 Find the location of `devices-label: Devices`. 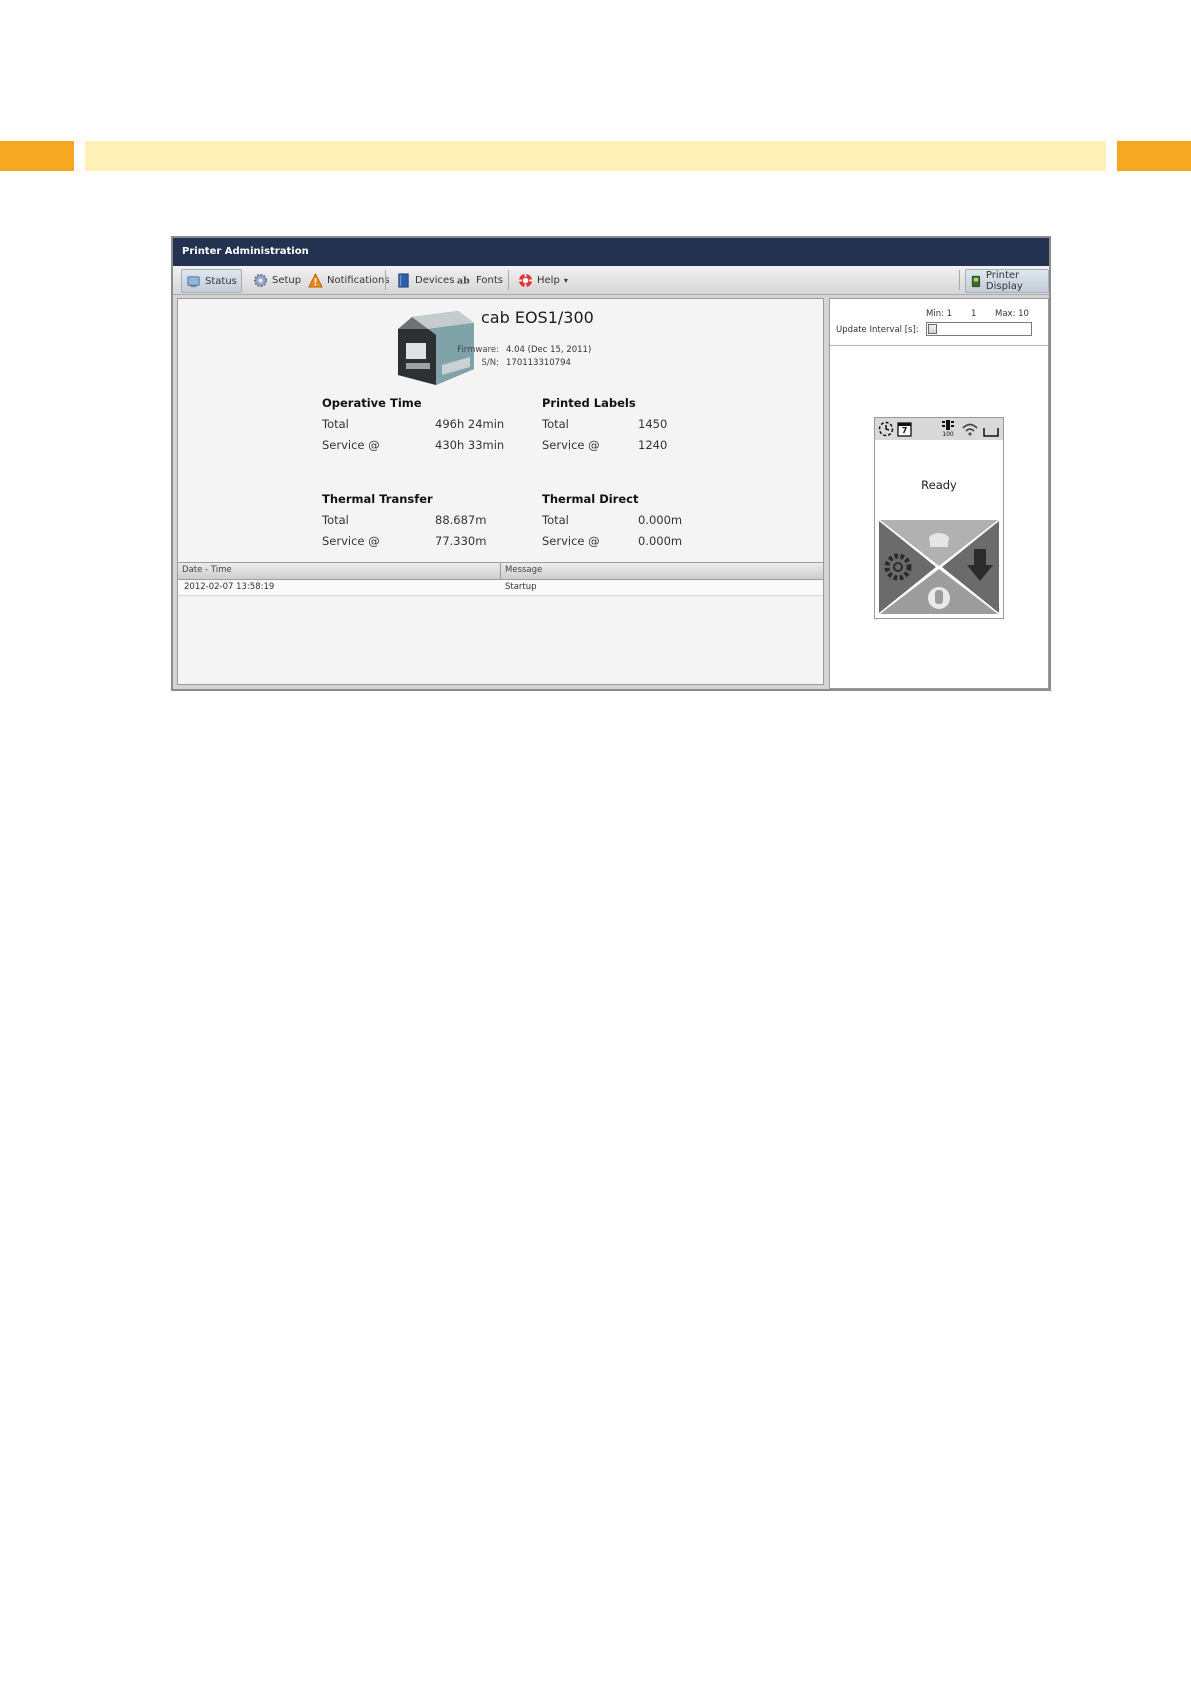

devices-label: Devices is located at coordinates (435, 280).